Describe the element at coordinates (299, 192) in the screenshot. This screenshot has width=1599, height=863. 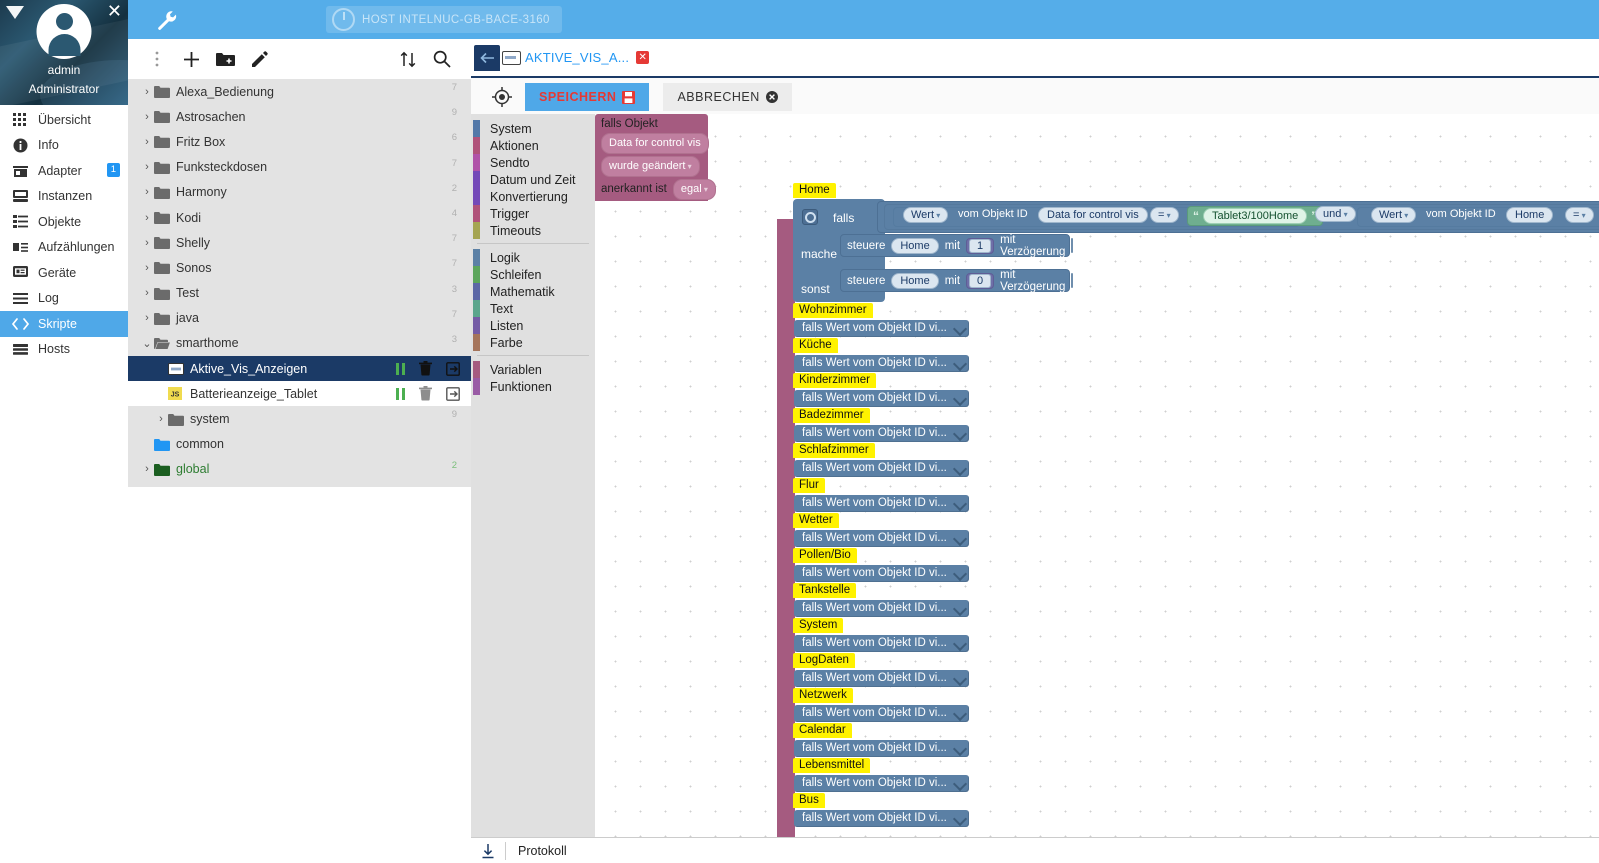
I see `tree-row: › Harmony 2` at that location.